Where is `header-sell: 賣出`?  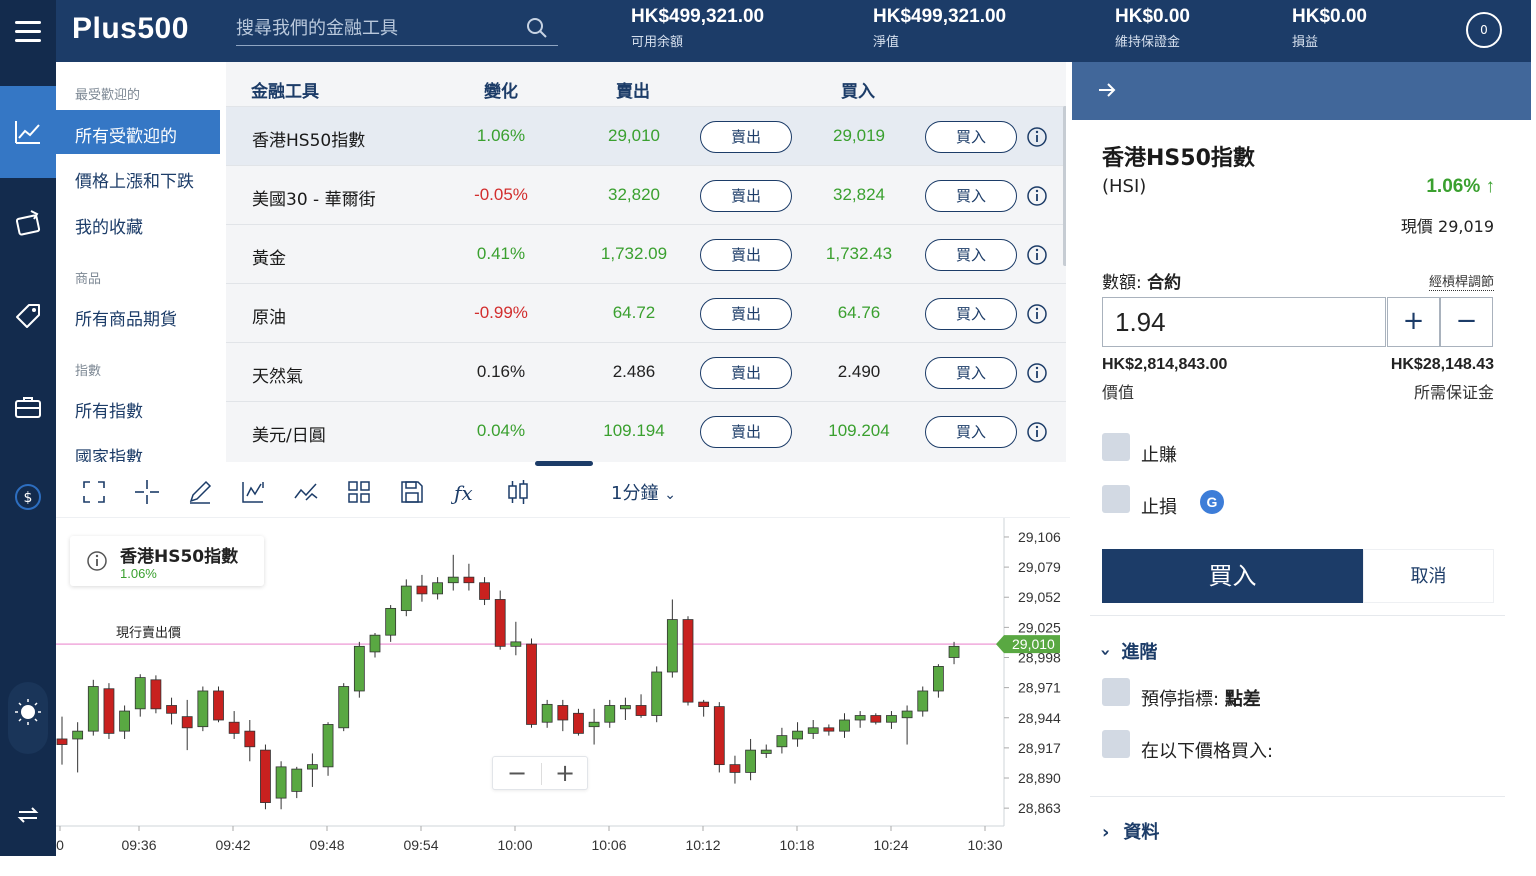
header-sell: 賣出 is located at coordinates (633, 89).